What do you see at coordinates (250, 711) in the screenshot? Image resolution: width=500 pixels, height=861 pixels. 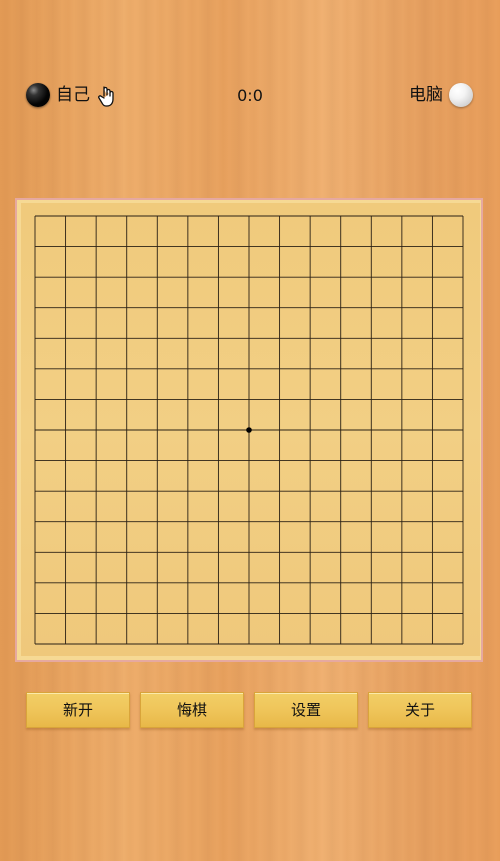 I see `button-bar: 新开 悔棋 设置 关于` at bounding box center [250, 711].